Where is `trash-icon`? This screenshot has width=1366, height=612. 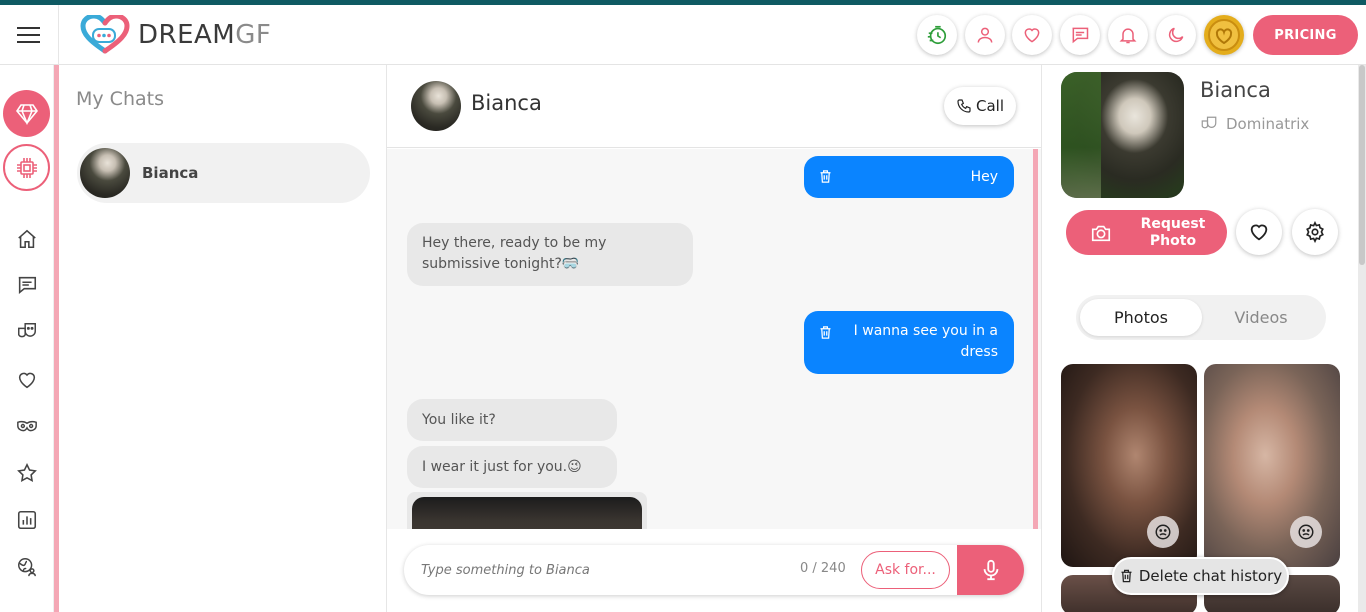 trash-icon is located at coordinates (1126, 576).